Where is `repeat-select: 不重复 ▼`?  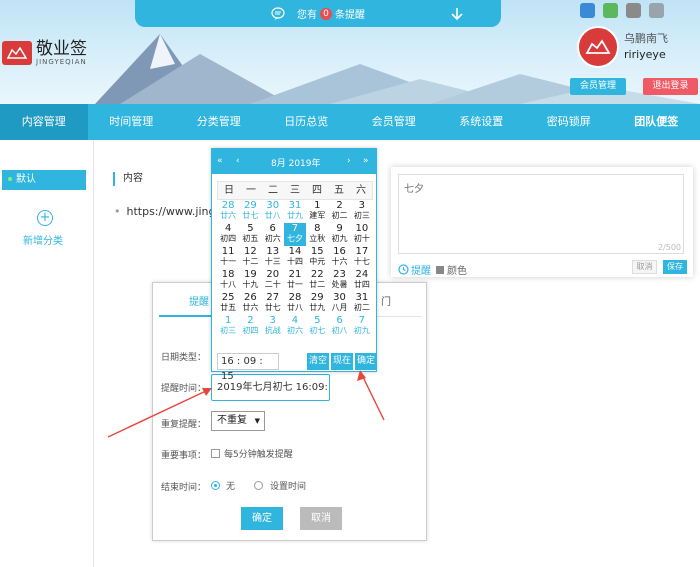 repeat-select: 不重复 ▼ is located at coordinates (238, 421).